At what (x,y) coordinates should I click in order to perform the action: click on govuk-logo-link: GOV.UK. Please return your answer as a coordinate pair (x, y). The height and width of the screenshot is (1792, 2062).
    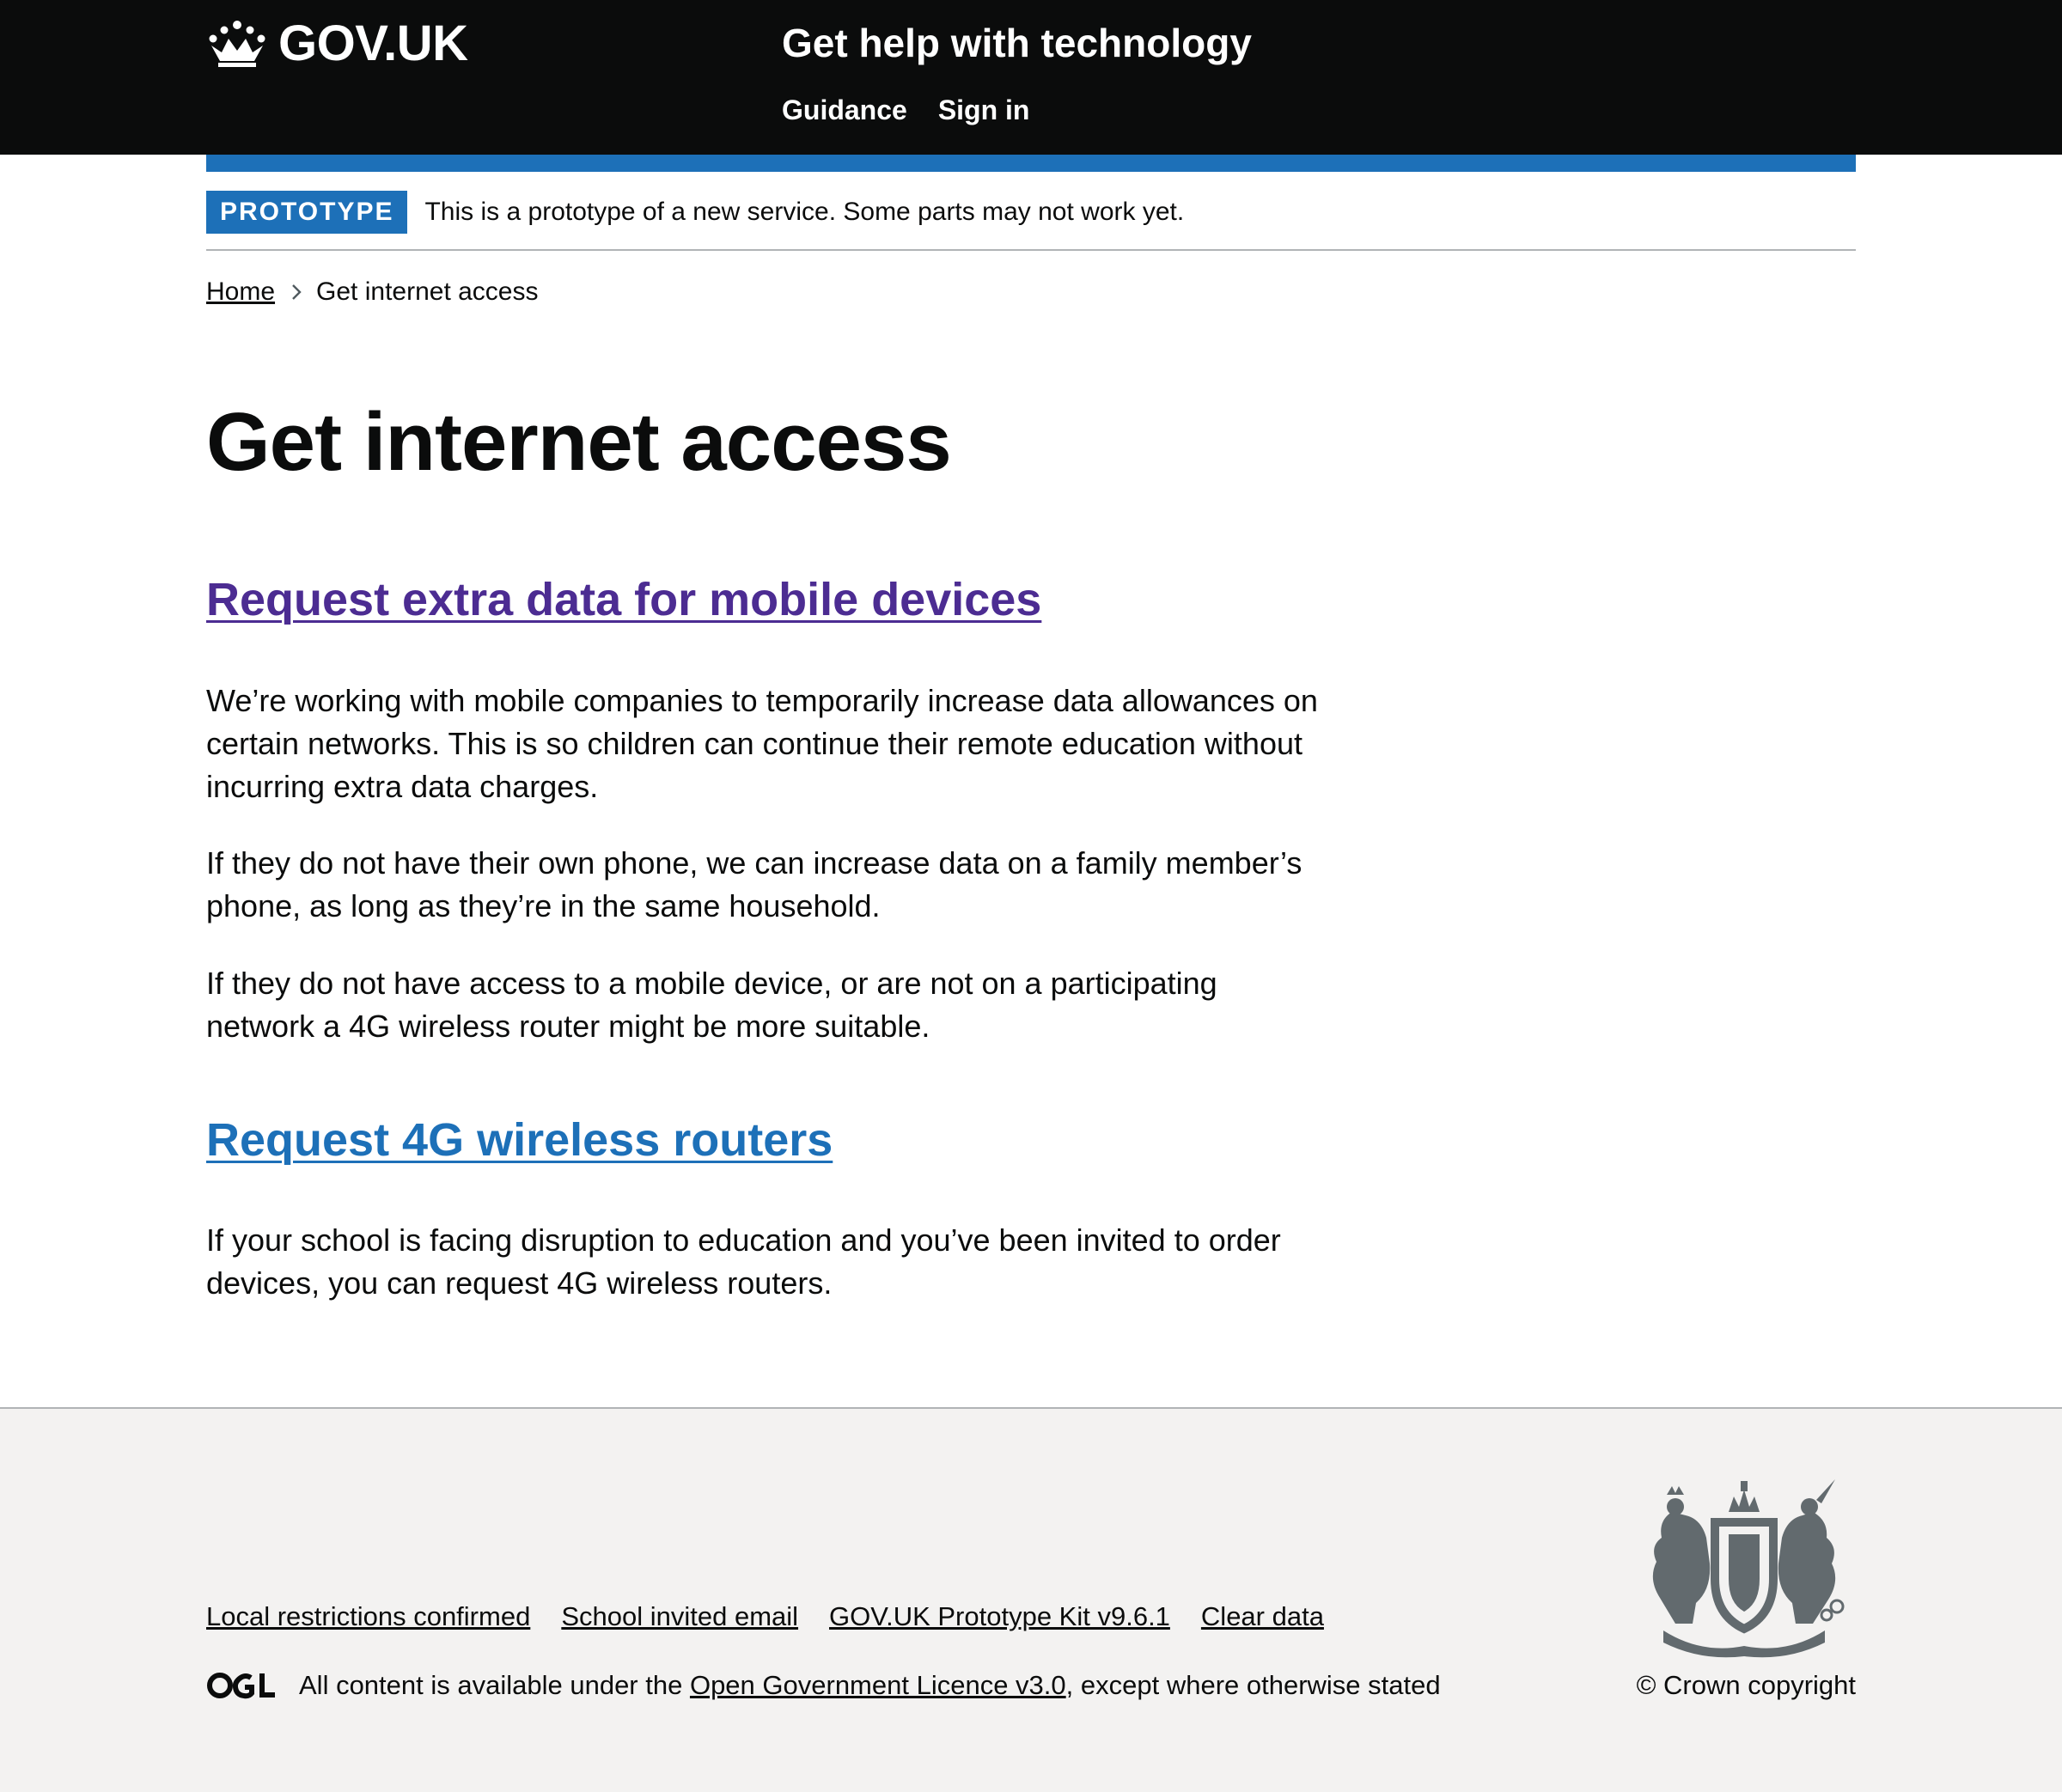
    Looking at the image, I should click on (337, 43).